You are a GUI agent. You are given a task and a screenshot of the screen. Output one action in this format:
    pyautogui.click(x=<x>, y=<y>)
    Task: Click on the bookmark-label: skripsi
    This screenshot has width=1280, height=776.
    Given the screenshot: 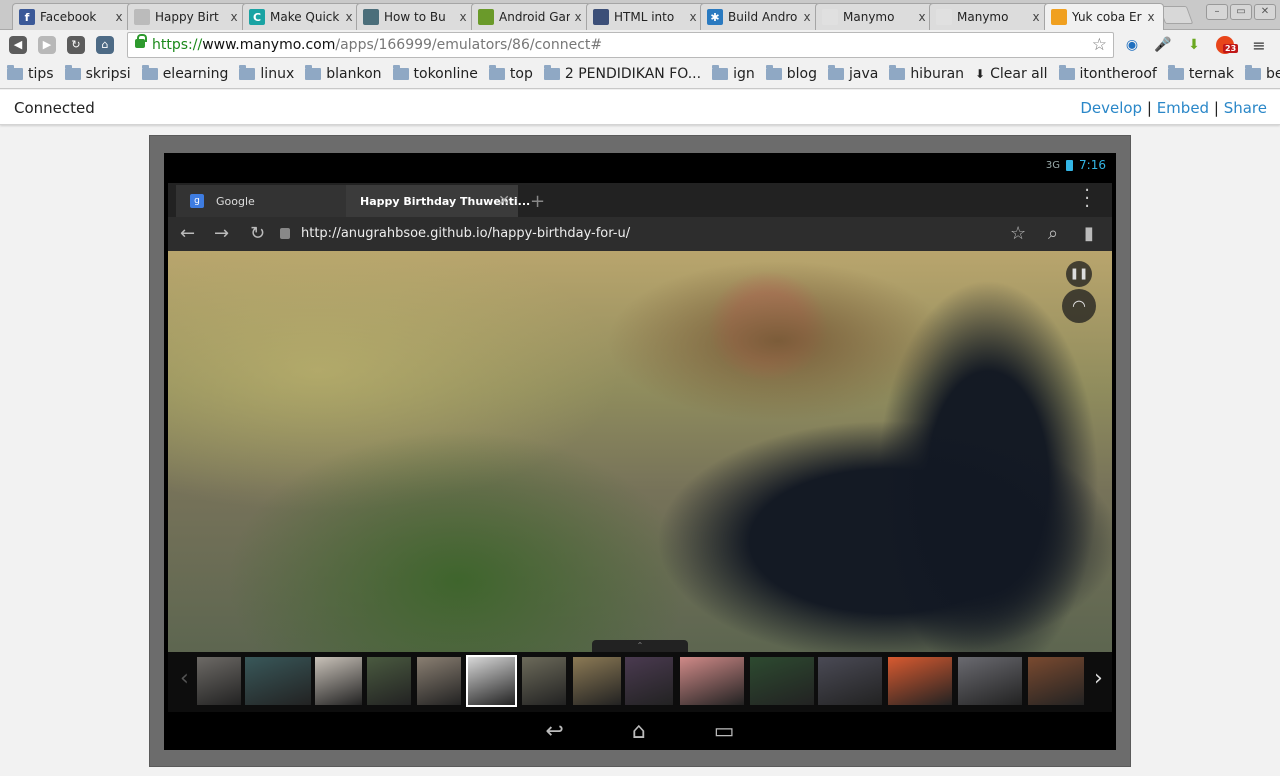 What is the action you would take?
    pyautogui.click(x=108, y=74)
    